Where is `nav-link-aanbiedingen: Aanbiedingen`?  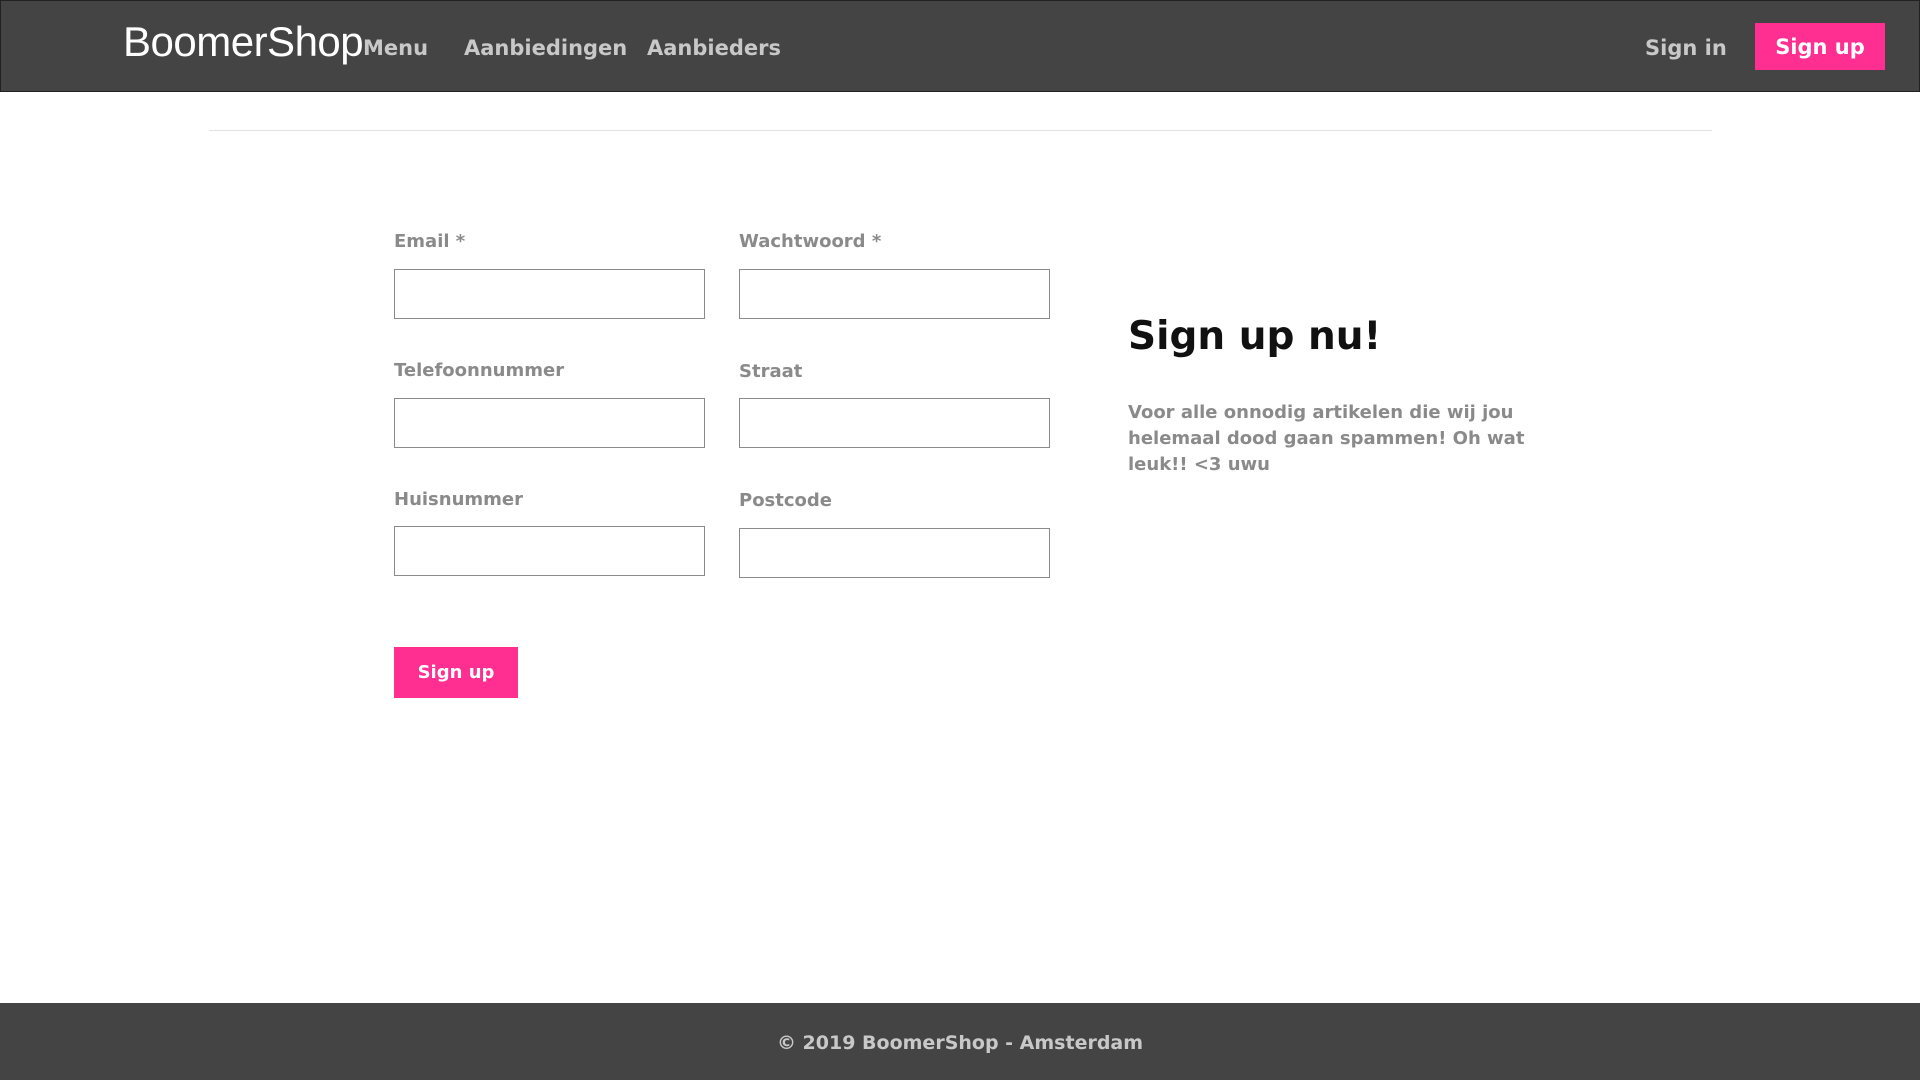 nav-link-aanbiedingen: Aanbiedingen is located at coordinates (545, 48).